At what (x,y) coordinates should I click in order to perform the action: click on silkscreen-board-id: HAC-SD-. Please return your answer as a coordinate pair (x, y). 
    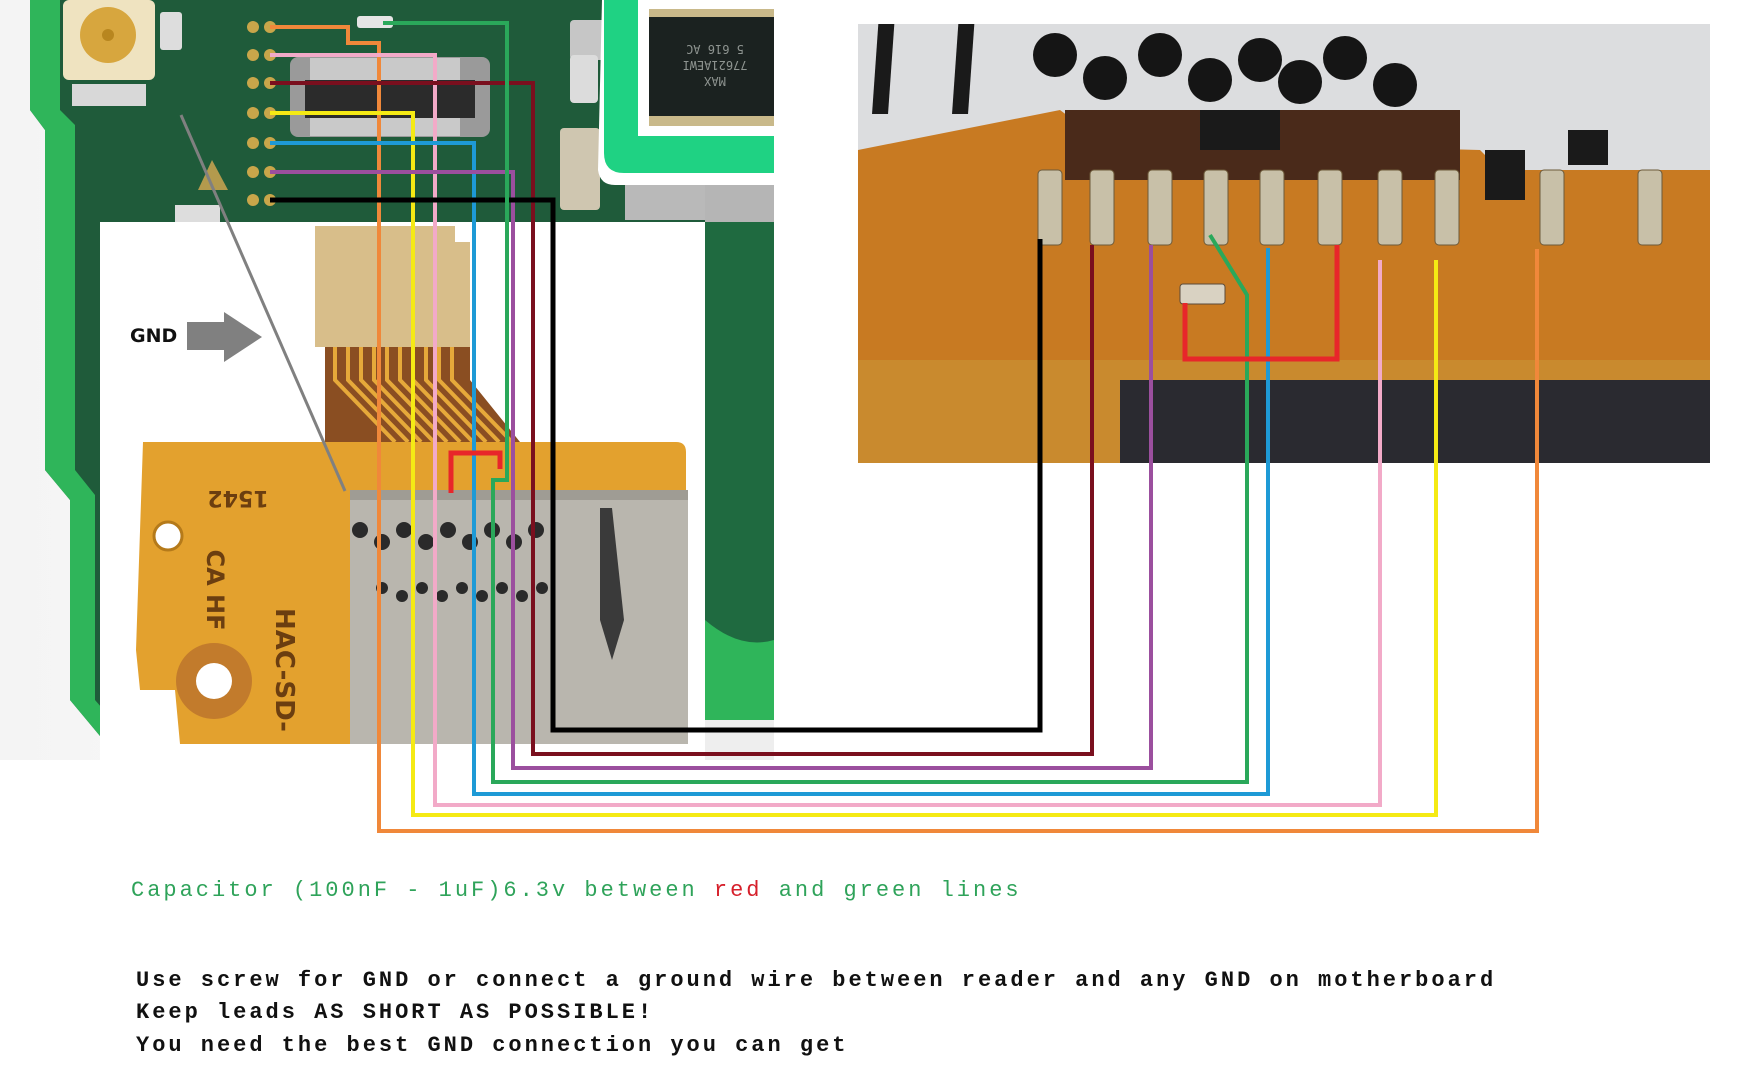
    Looking at the image, I should click on (284, 670).